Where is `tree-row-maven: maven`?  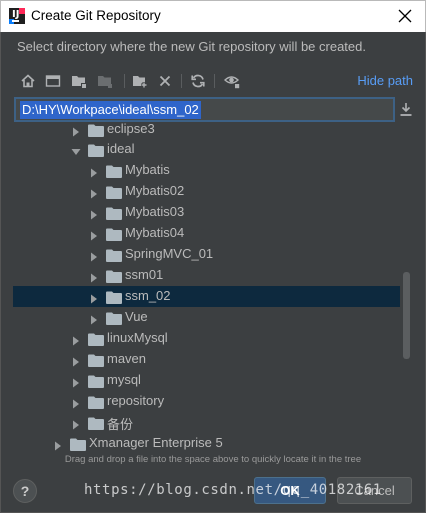 tree-row-maven: maven is located at coordinates (206, 359).